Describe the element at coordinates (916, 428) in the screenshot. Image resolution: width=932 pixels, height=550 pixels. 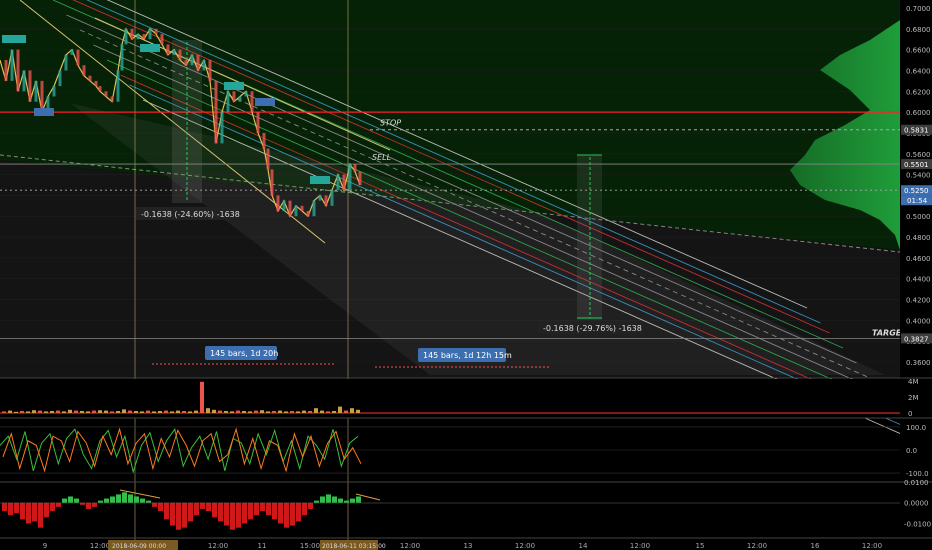
I see `oscillator-tick-label: 100.0` at that location.